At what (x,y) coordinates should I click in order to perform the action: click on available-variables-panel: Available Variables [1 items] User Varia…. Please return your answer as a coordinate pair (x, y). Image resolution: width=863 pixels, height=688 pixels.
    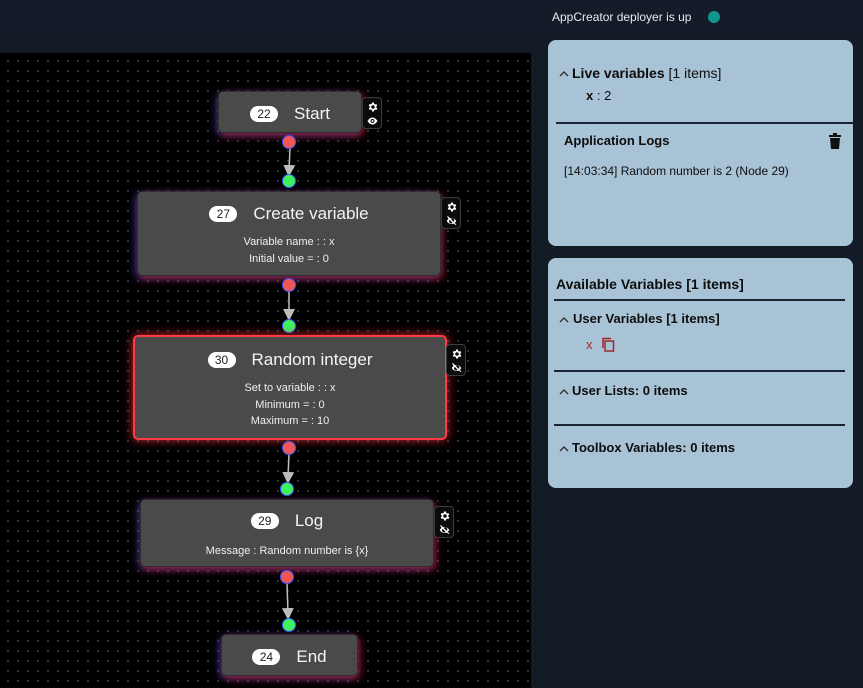
    Looking at the image, I should click on (700, 373).